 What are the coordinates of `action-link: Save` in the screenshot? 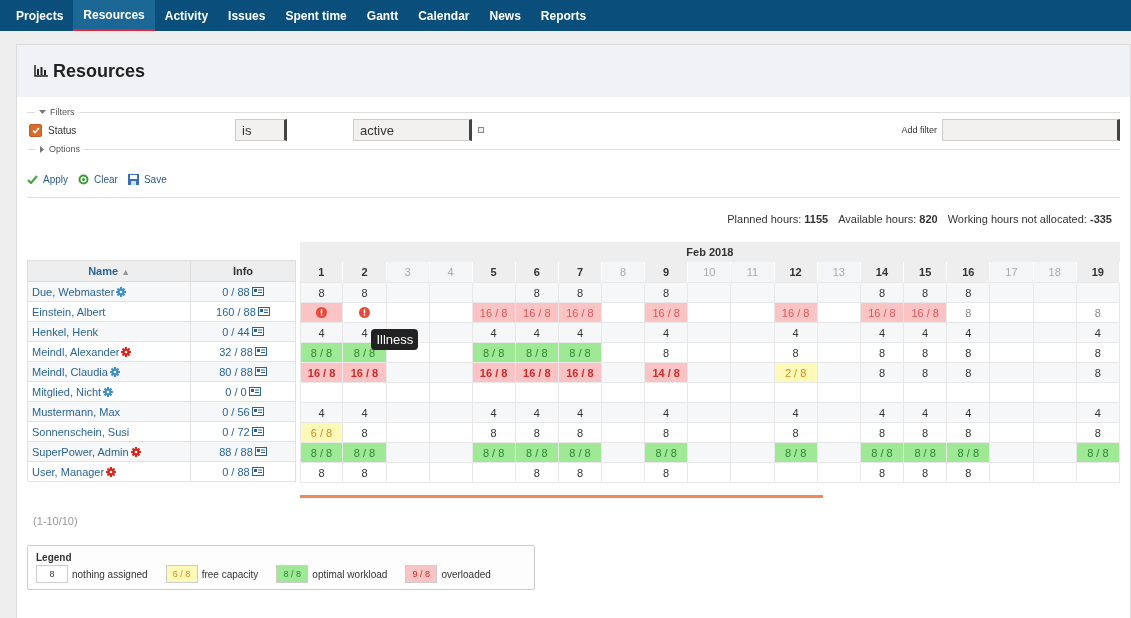 It's located at (147, 179).